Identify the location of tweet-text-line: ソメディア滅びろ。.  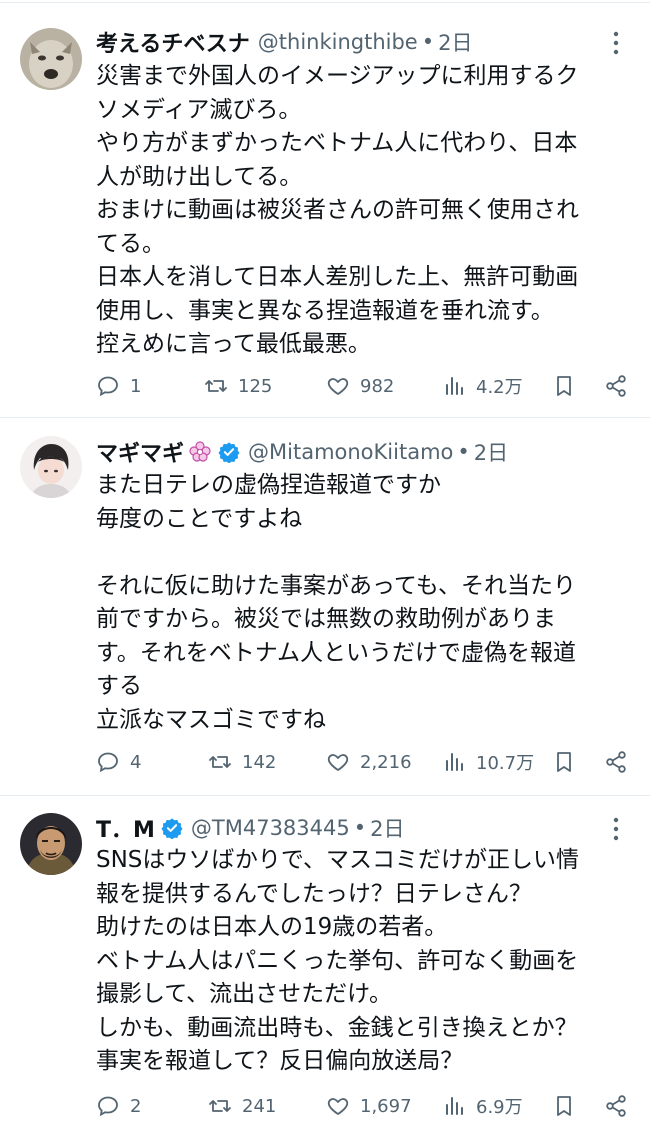
(199, 109).